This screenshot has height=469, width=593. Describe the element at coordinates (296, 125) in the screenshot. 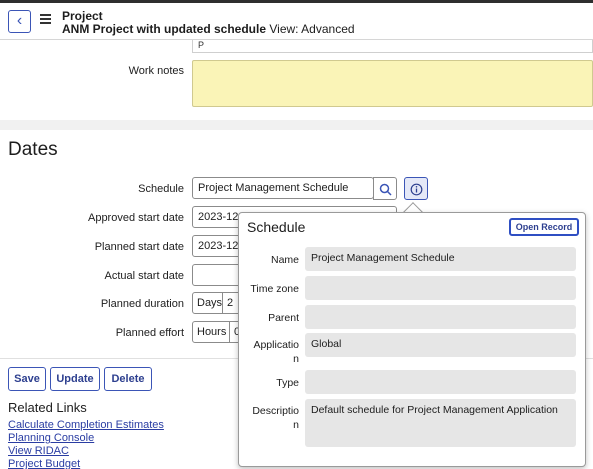

I see `section-divider` at that location.